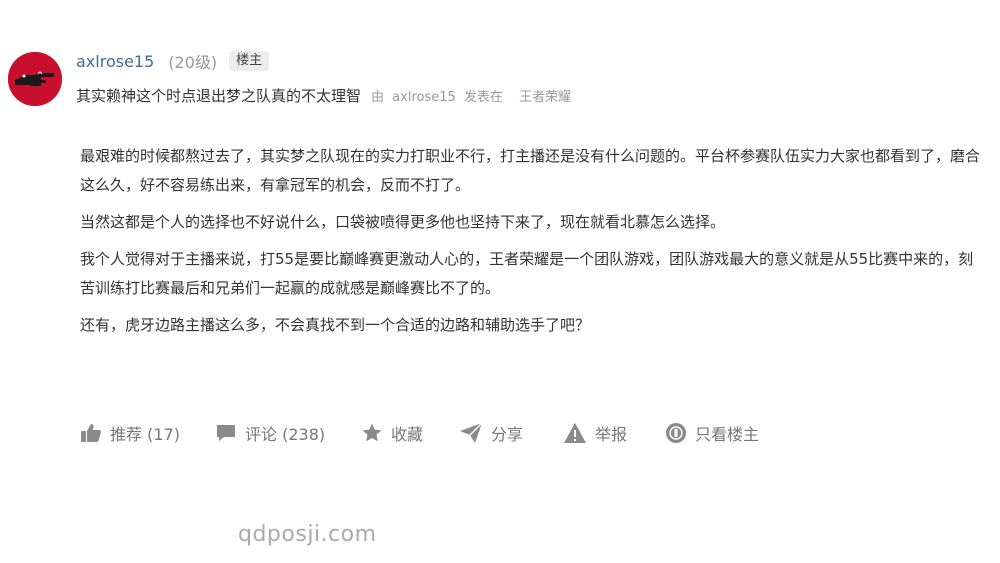 This screenshot has height=563, width=1000. What do you see at coordinates (575, 433) in the screenshot?
I see `warning-icon` at bounding box center [575, 433].